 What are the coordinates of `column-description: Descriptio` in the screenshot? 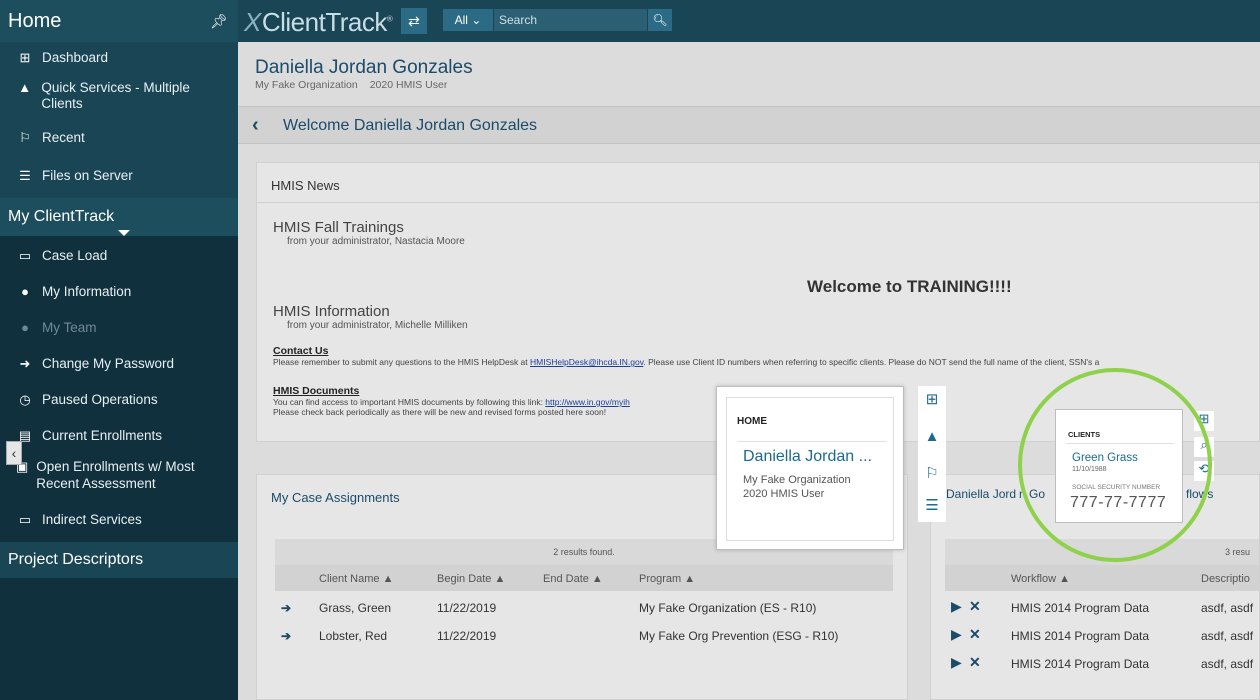 It's located at (1225, 579).